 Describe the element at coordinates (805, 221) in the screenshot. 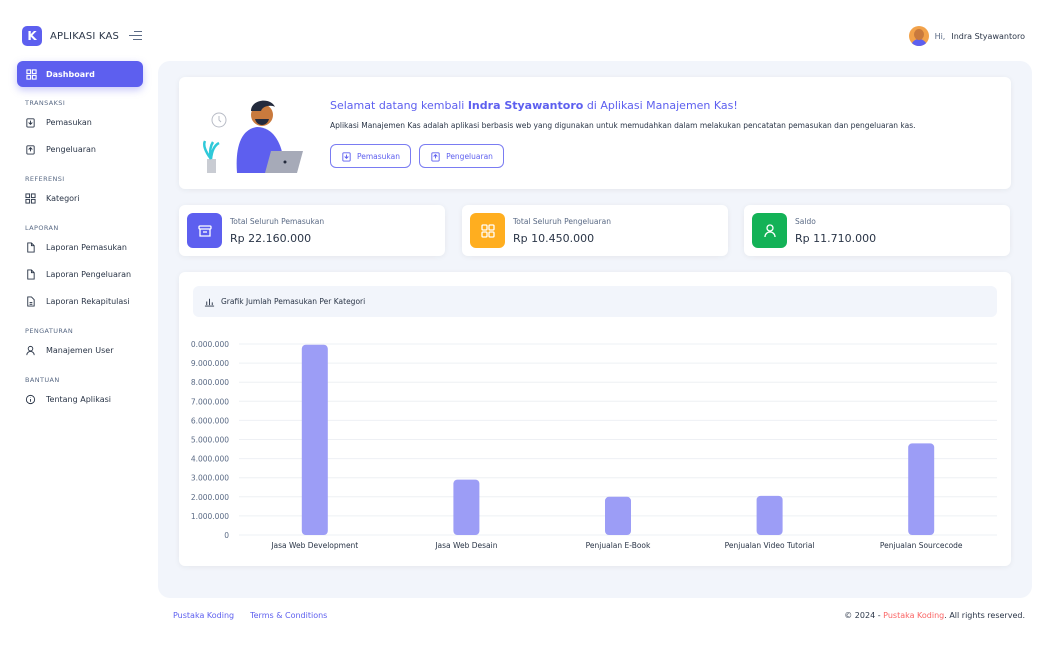

I see `stat-label: Saldo` at that location.